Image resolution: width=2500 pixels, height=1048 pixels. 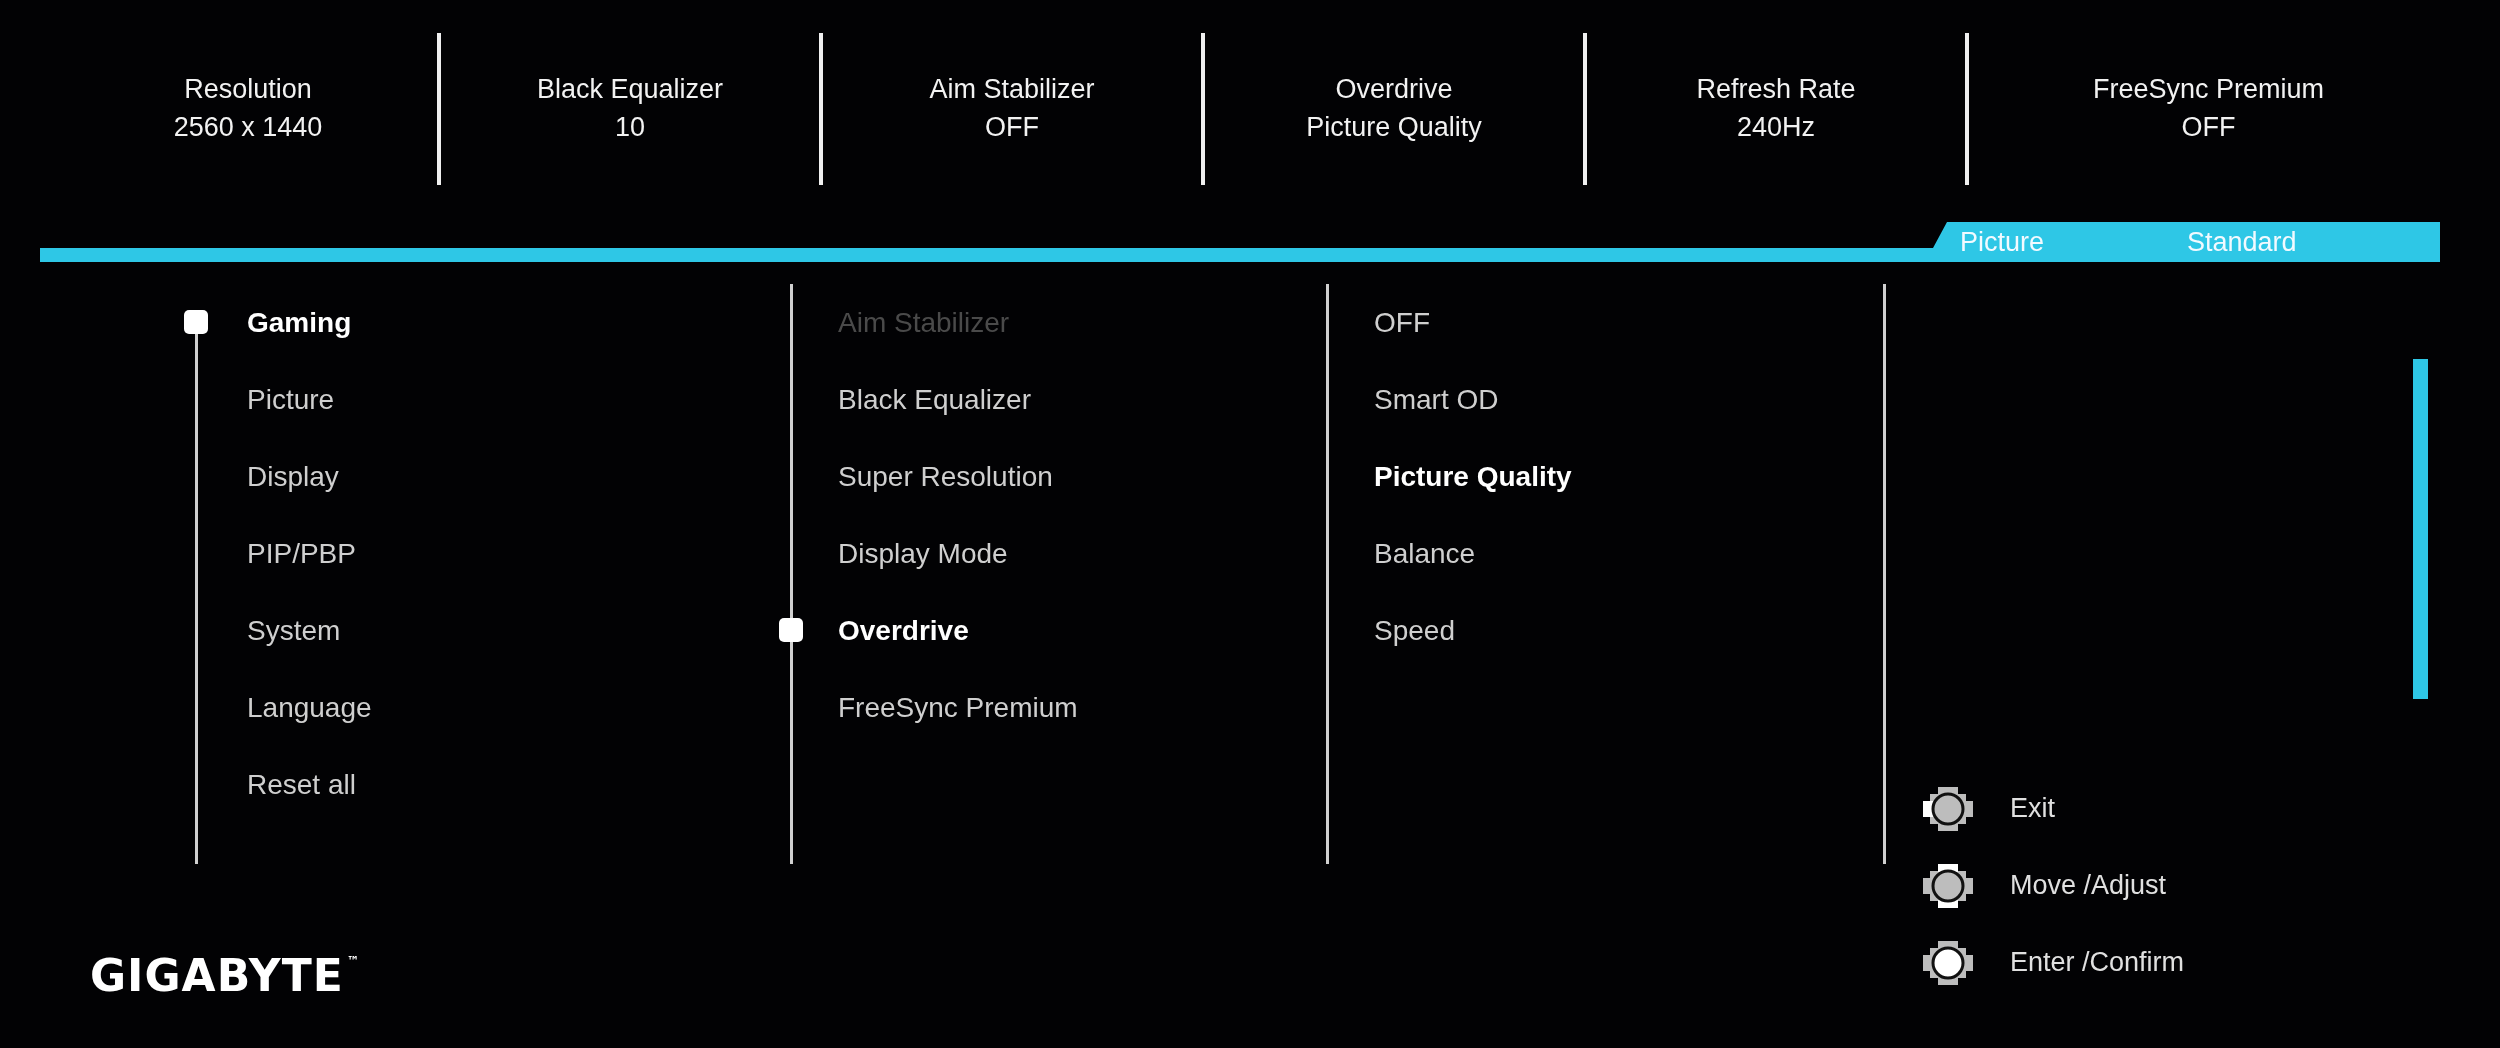 What do you see at coordinates (630, 89) in the screenshot?
I see `status-label: Black Equalizer` at bounding box center [630, 89].